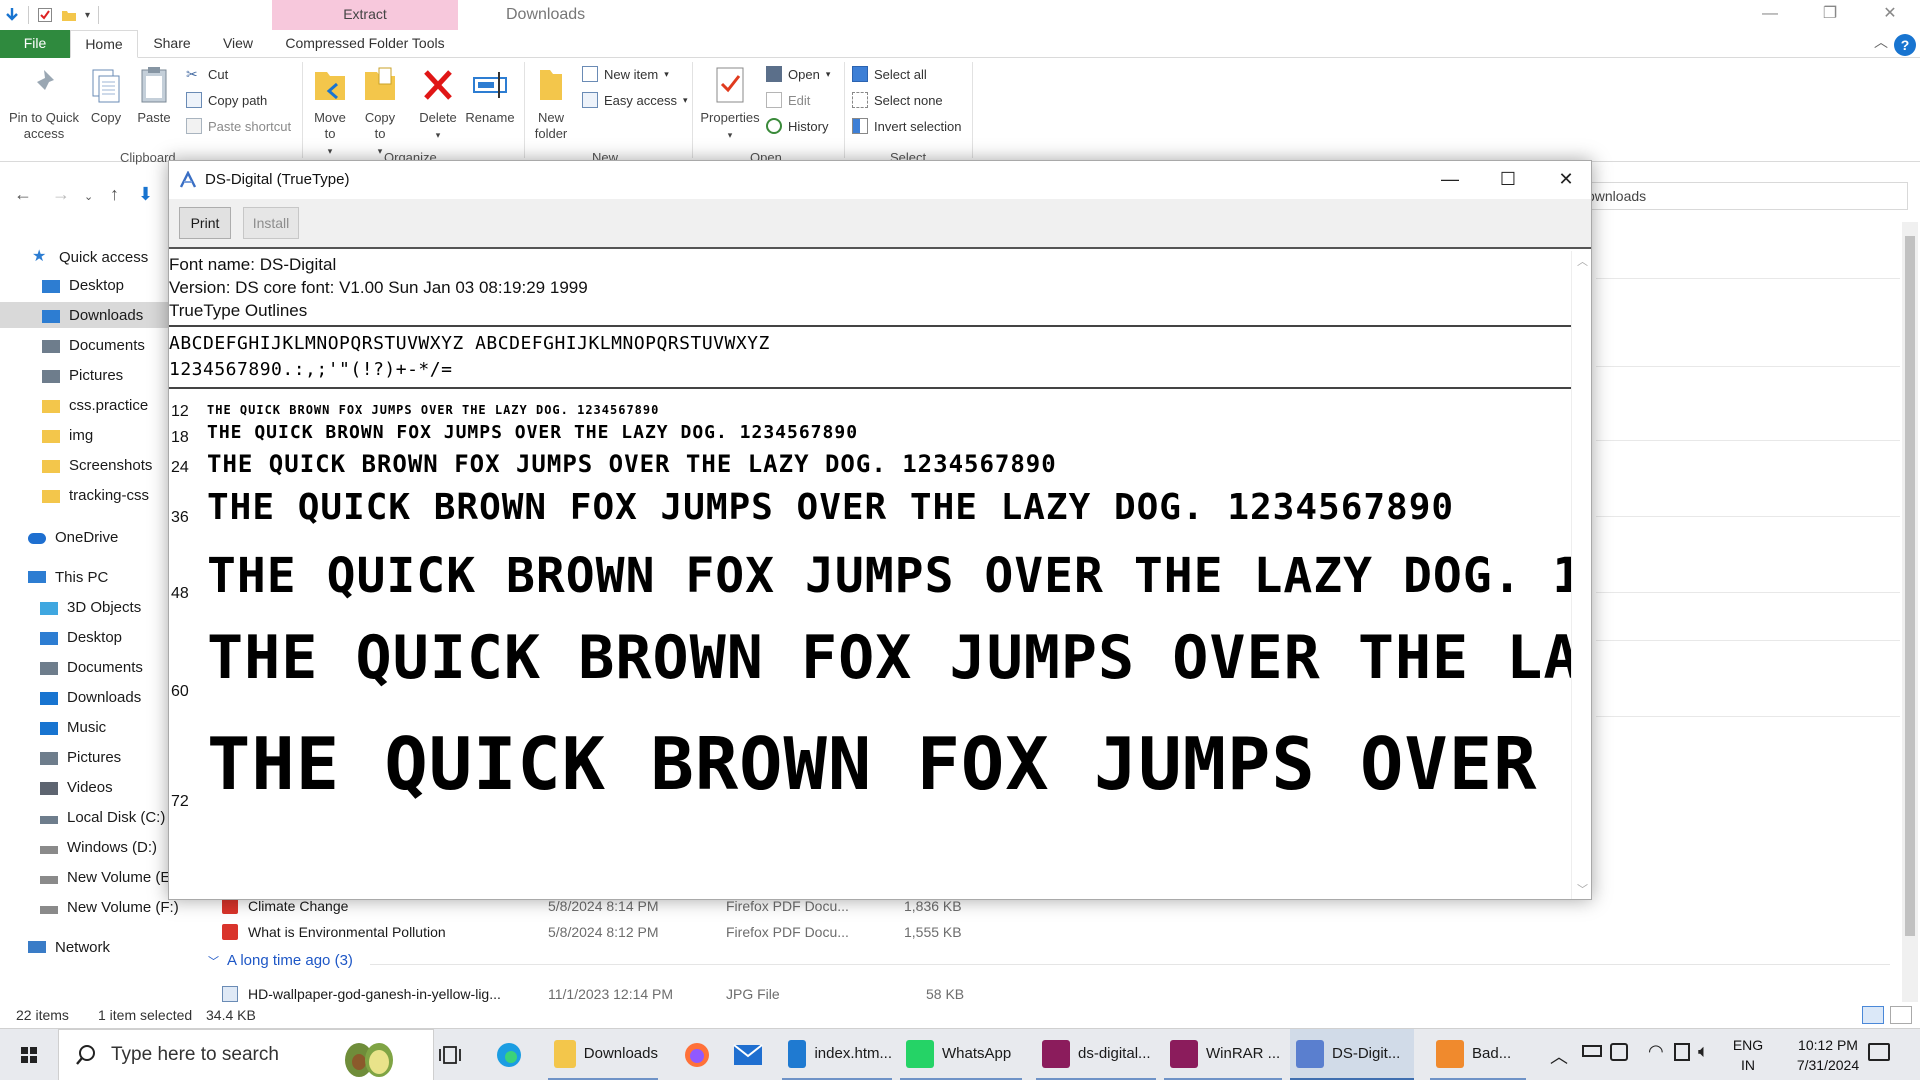  Describe the element at coordinates (12, 15) in the screenshot. I see `download-arrow-icon` at that location.